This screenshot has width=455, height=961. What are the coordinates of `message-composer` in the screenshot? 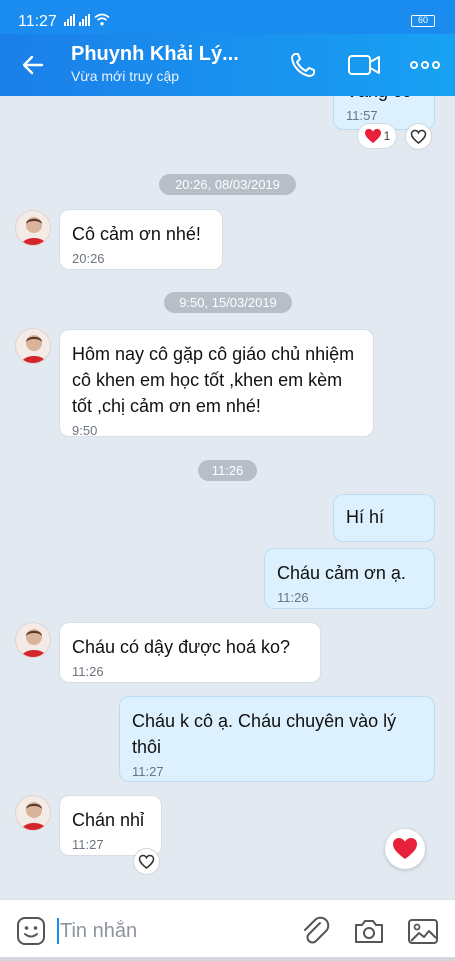 It's located at (227, 930).